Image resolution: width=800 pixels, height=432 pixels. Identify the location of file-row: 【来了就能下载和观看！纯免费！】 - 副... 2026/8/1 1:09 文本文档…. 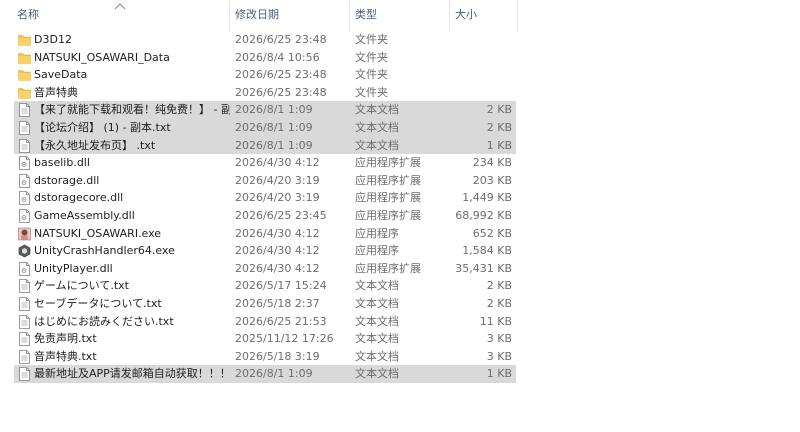
(265, 110).